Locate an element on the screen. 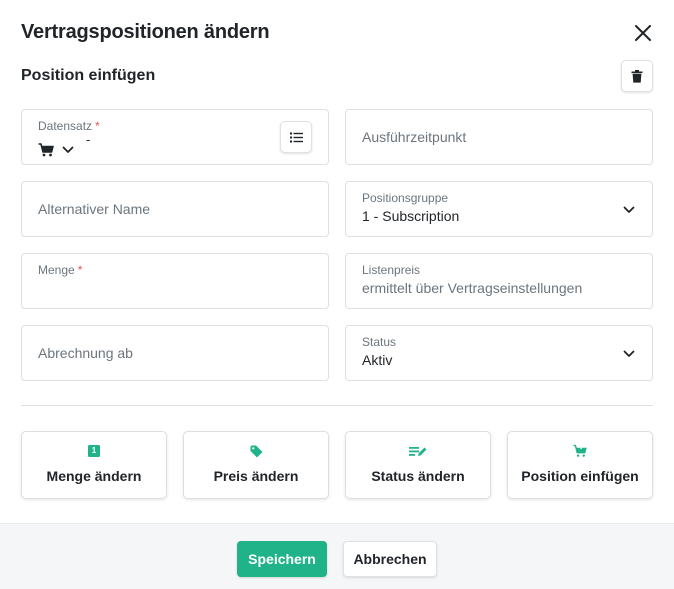 Image resolution: width=674 pixels, height=589 pixels. menge-field: Menge * is located at coordinates (175, 281).